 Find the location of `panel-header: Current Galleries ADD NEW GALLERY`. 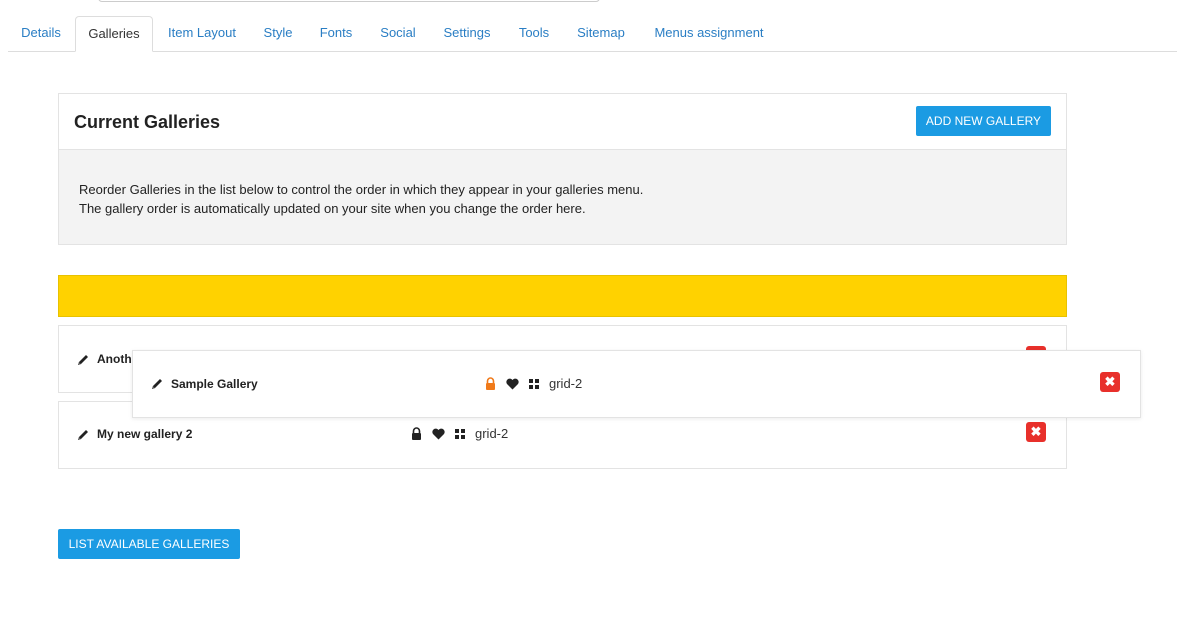

panel-header: Current Galleries ADD NEW GALLERY is located at coordinates (562, 122).